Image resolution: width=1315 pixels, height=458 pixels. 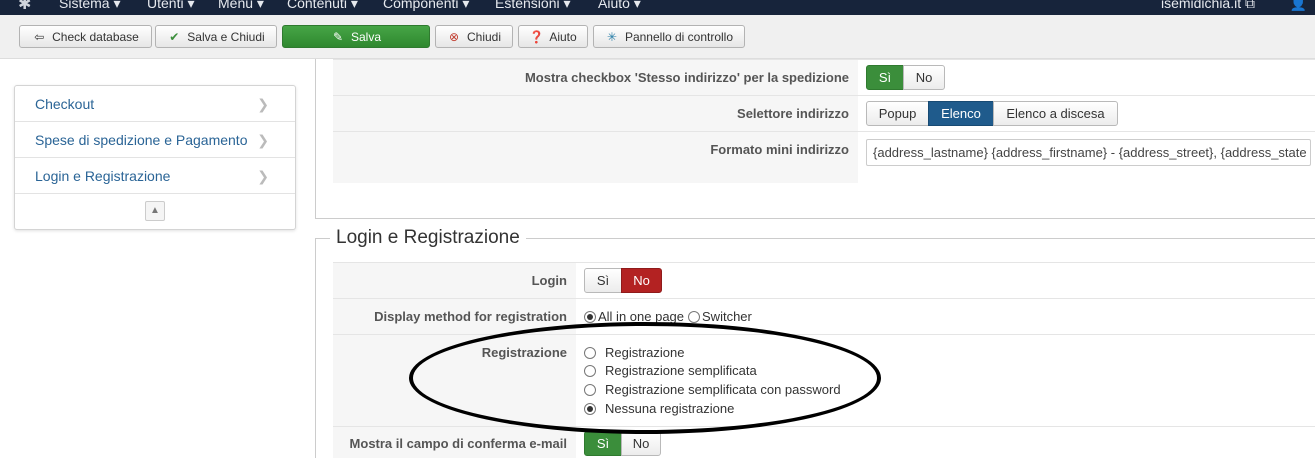 What do you see at coordinates (619, 6) in the screenshot?
I see `menu-aiuto: Aiuto ▾` at bounding box center [619, 6].